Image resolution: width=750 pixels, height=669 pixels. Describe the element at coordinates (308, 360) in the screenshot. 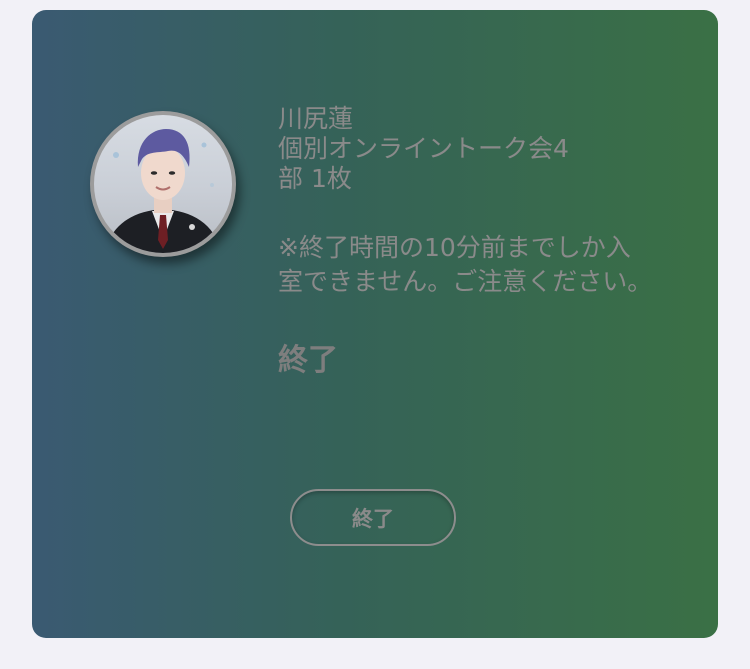

I see `status-label: 終了` at that location.